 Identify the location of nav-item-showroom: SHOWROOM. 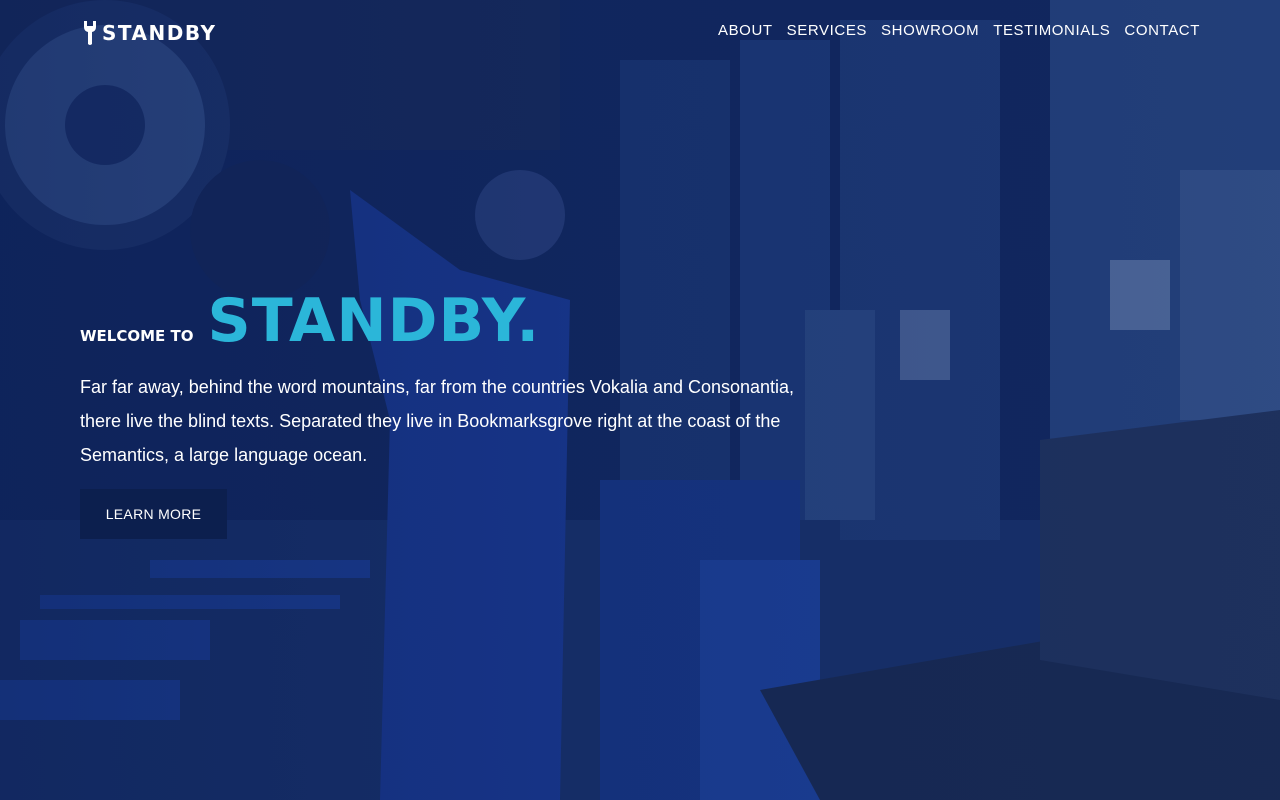
(930, 31).